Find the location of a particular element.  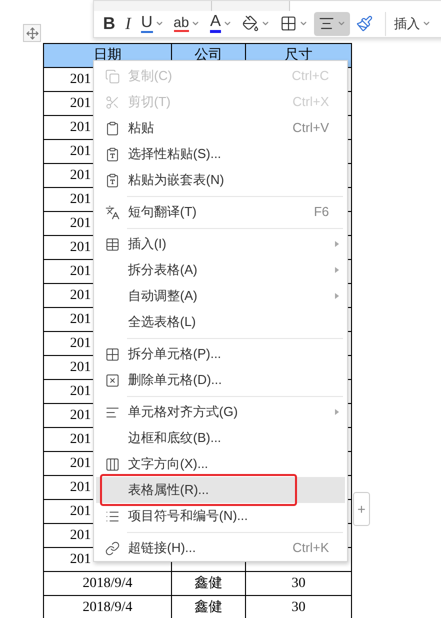

fill-icon is located at coordinates (250, 23).